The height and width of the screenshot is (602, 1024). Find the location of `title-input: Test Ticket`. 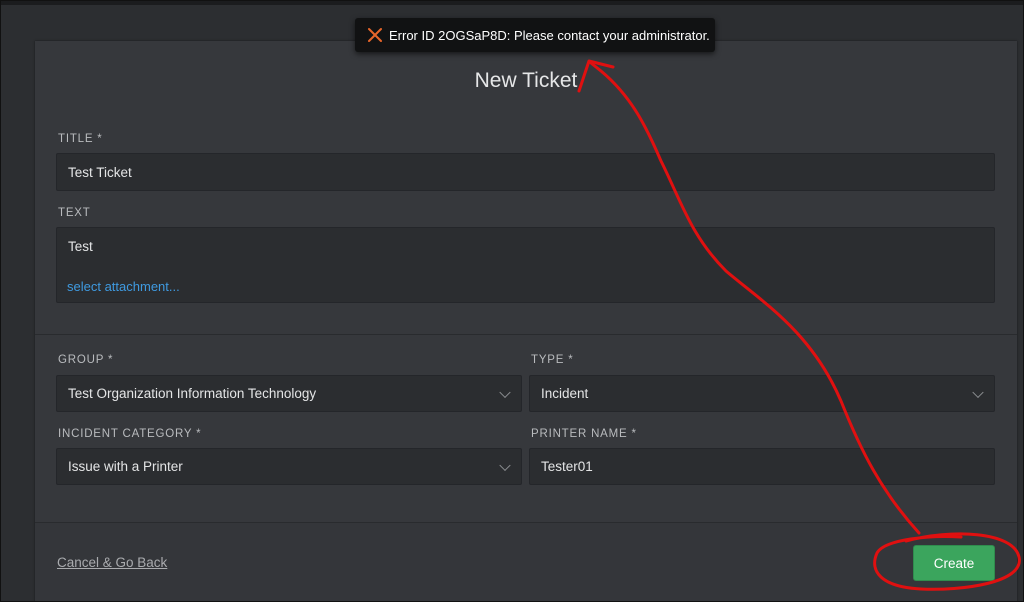

title-input: Test Ticket is located at coordinates (525, 172).